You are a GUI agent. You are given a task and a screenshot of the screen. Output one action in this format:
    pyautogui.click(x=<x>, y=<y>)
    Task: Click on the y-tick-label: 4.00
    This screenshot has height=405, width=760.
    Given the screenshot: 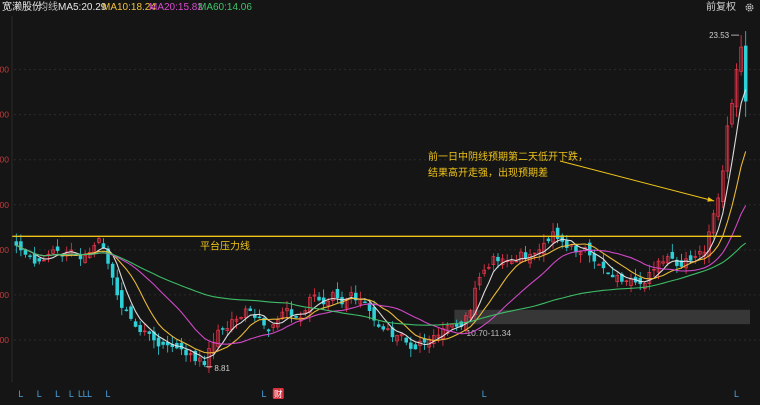 What is the action you would take?
    pyautogui.click(x=4, y=250)
    